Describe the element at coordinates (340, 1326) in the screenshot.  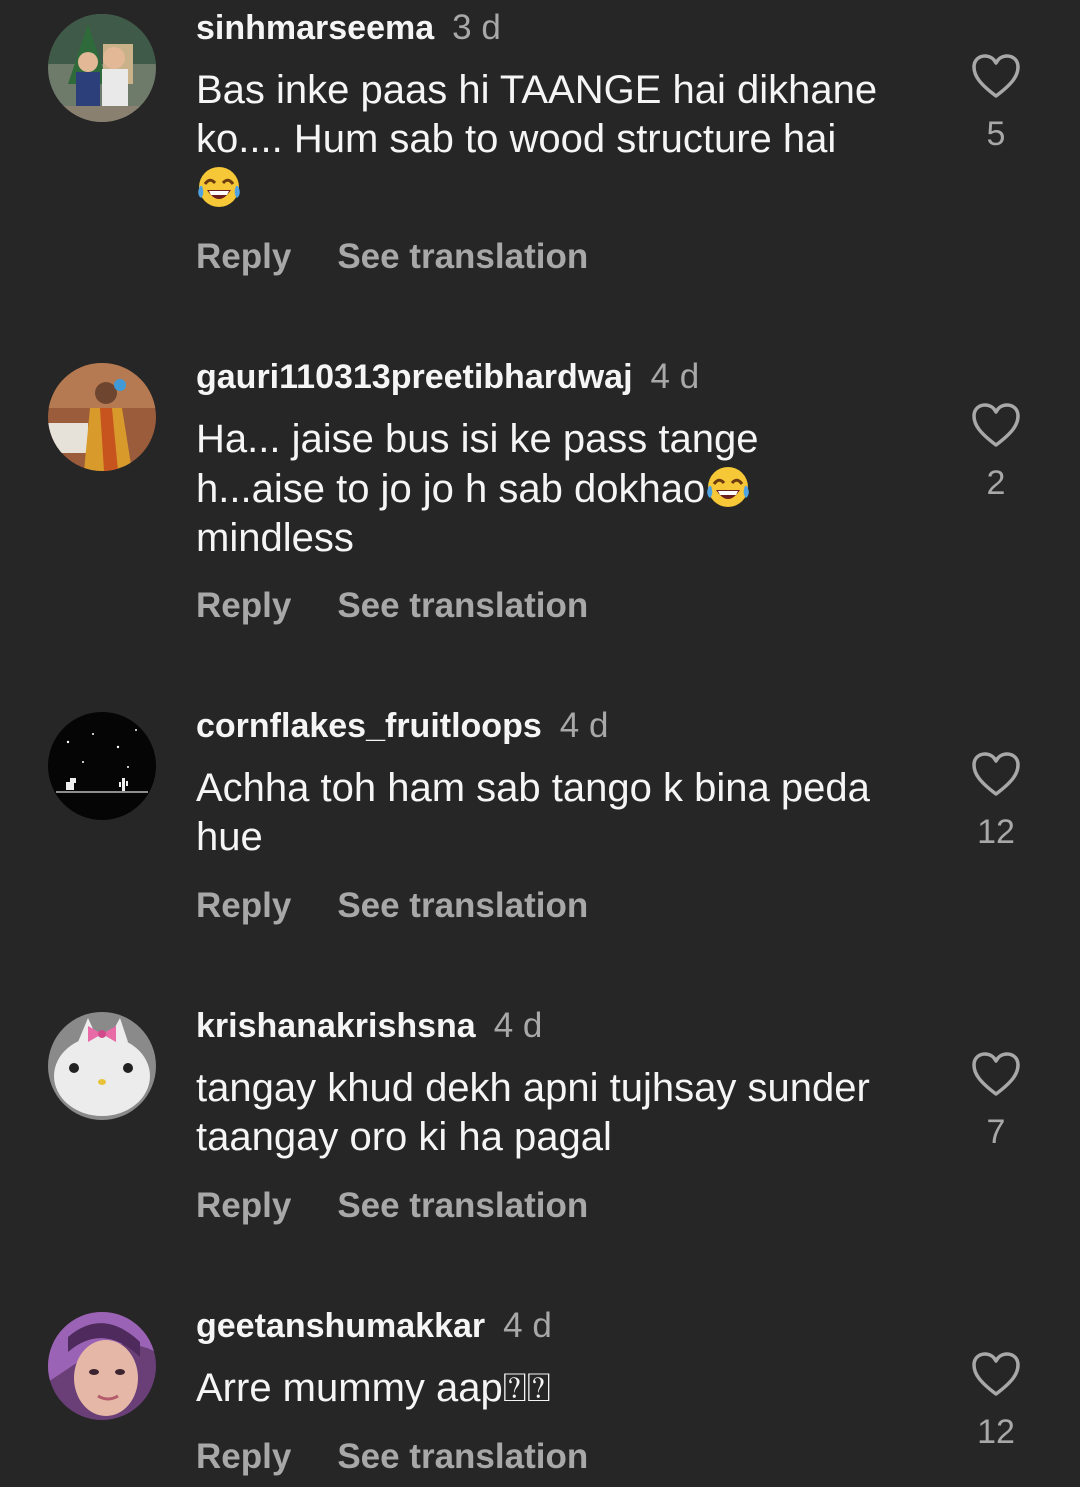
I see `username: geetanshumakkar` at that location.